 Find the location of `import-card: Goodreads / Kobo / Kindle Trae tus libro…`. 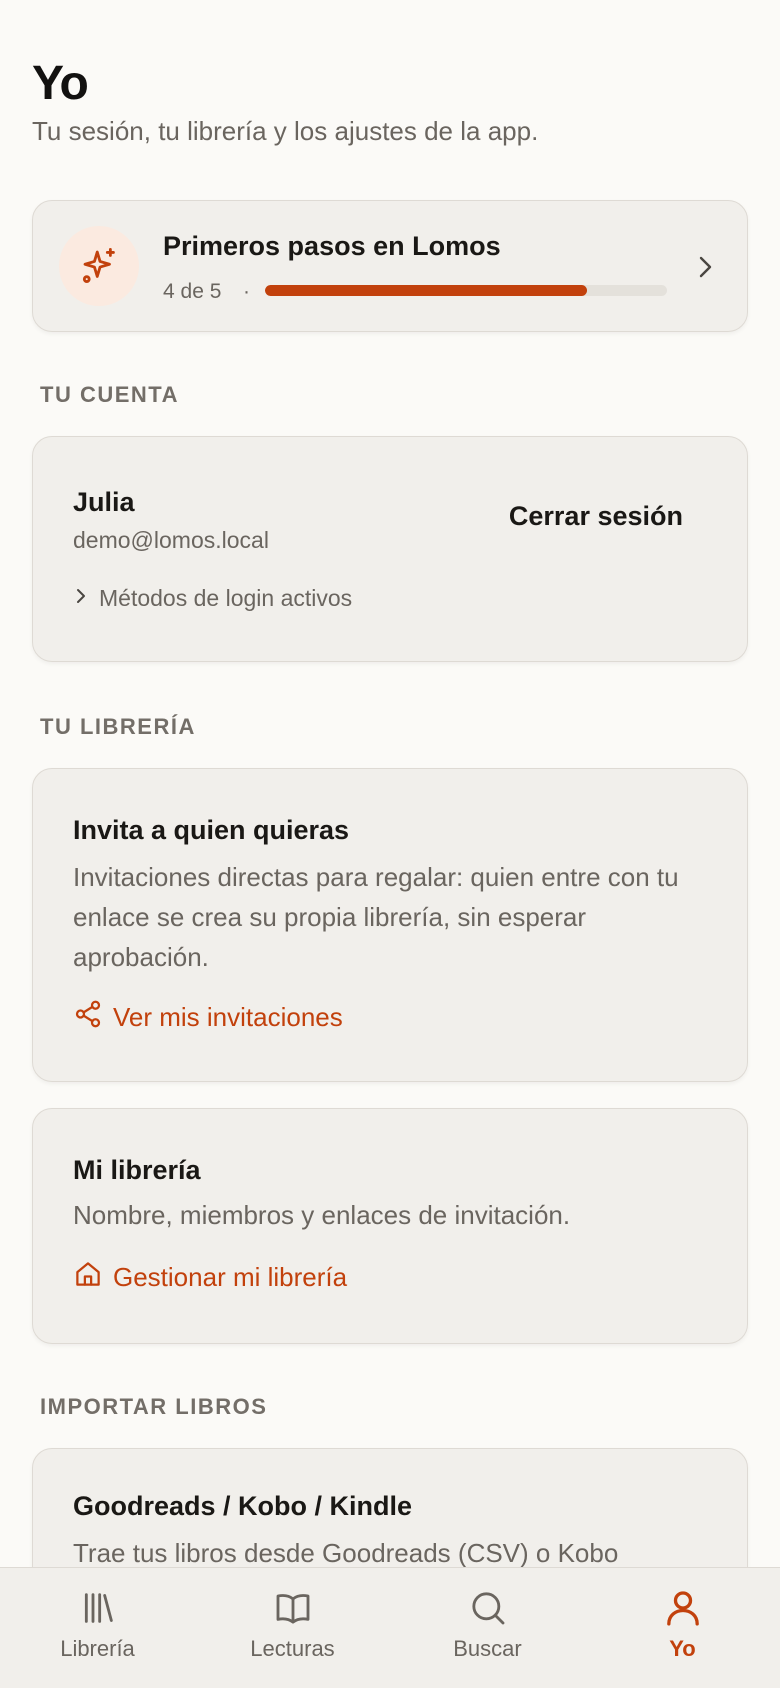

import-card: Goodreads / Kobo / Kindle Trae tus libro… is located at coordinates (390, 1507).